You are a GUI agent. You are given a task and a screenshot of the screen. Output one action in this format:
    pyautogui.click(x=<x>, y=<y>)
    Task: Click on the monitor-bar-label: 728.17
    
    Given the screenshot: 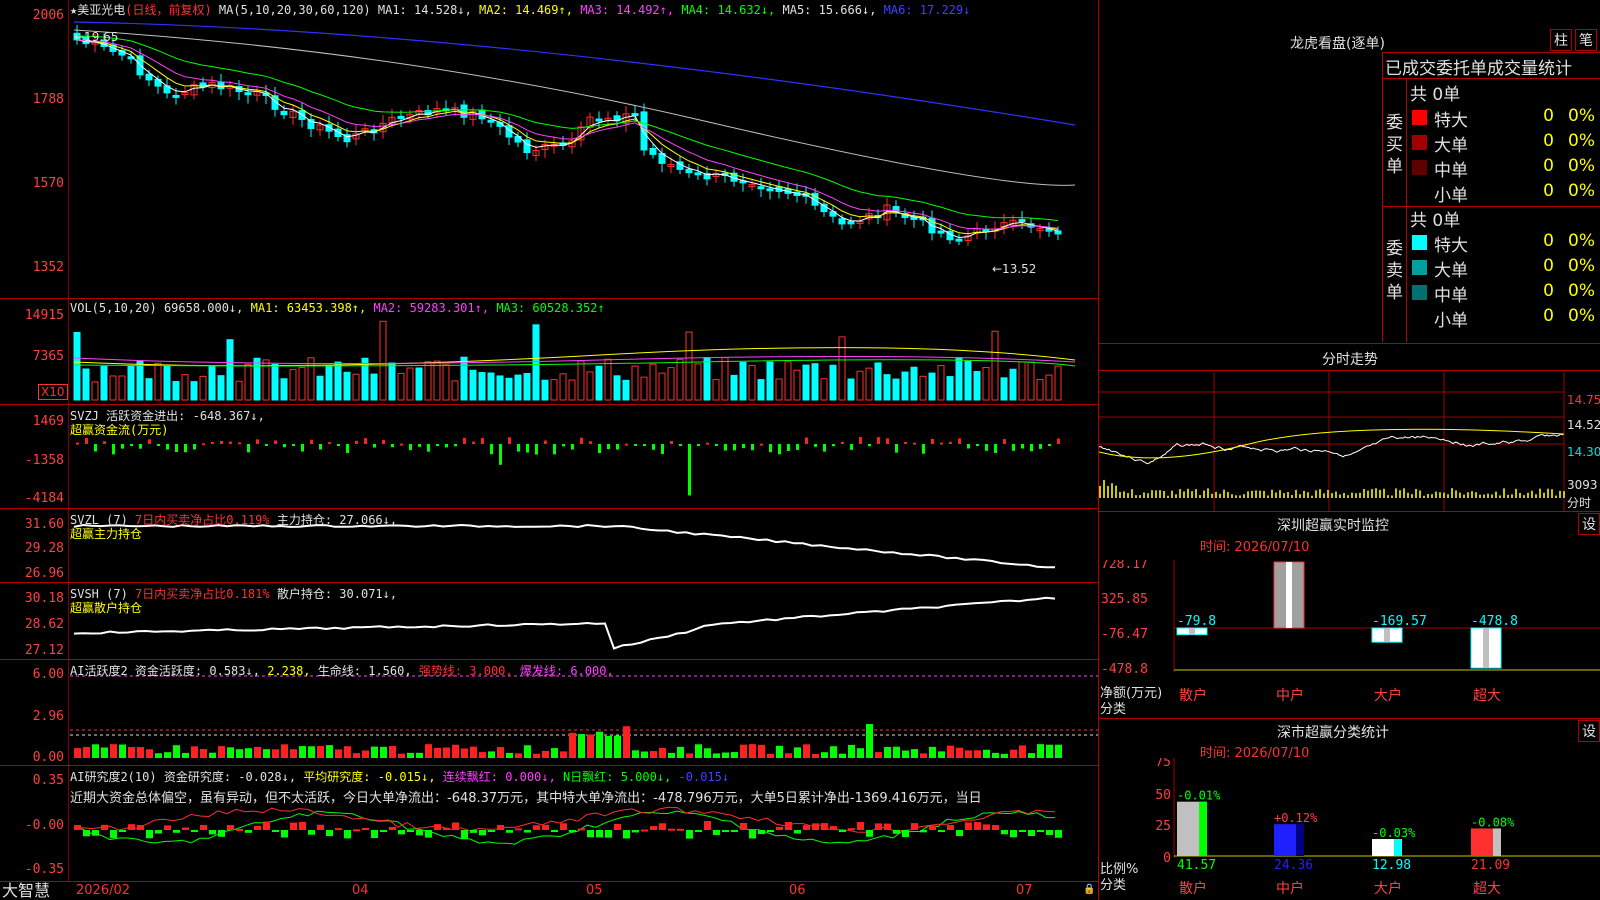 What is the action you would take?
    pyautogui.click(x=1297, y=561)
    